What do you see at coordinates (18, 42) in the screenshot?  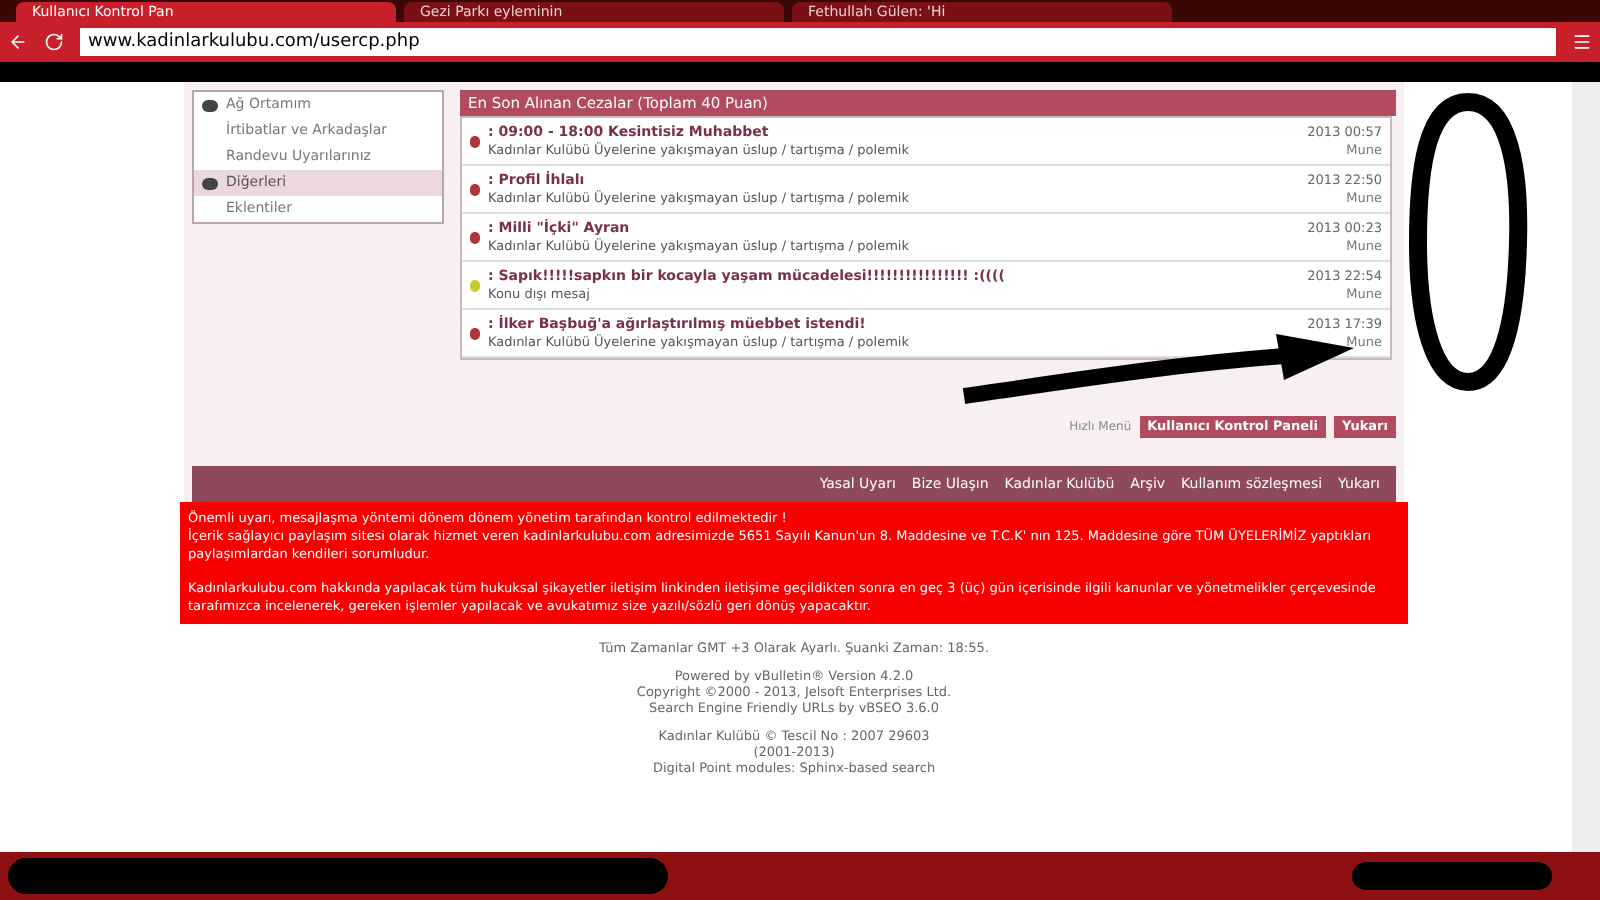 I see `back-icon` at bounding box center [18, 42].